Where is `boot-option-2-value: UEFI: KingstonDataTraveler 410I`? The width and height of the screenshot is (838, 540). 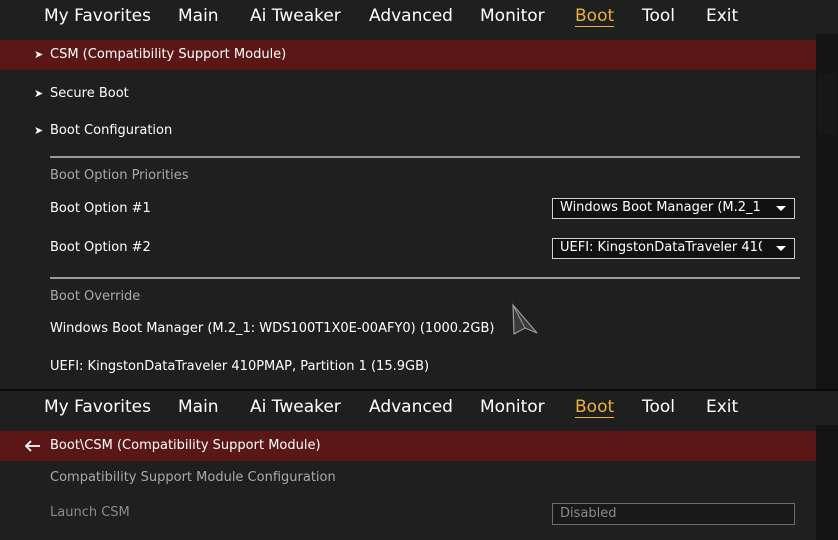
boot-option-2-value: UEFI: KingstonDataTraveler 410I is located at coordinates (661, 247).